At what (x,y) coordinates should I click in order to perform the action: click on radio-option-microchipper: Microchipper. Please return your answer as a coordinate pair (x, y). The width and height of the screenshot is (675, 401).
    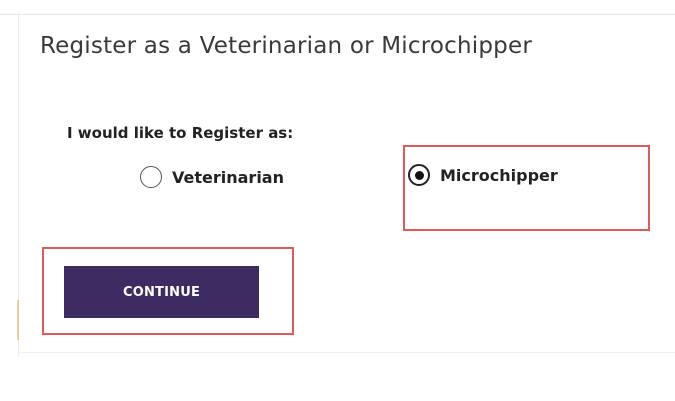
    Looking at the image, I should click on (483, 175).